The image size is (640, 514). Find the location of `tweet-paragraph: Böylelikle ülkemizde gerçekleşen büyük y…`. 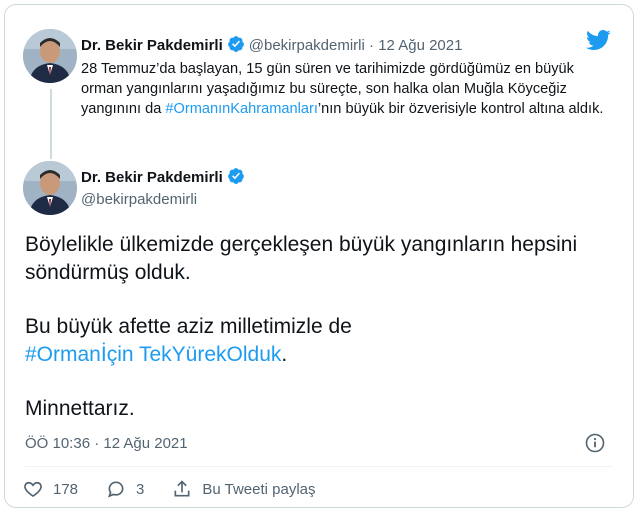

tweet-paragraph: Böylelikle ülkemizde gerçekleşen büyük y… is located at coordinates (301, 258).